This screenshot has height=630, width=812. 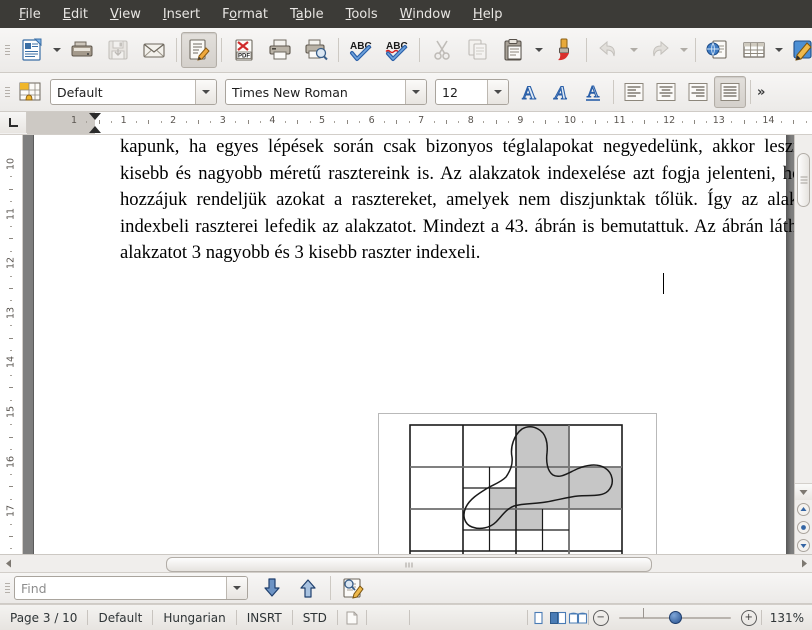 What do you see at coordinates (120, 618) in the screenshot?
I see `status-page-style: Default` at bounding box center [120, 618].